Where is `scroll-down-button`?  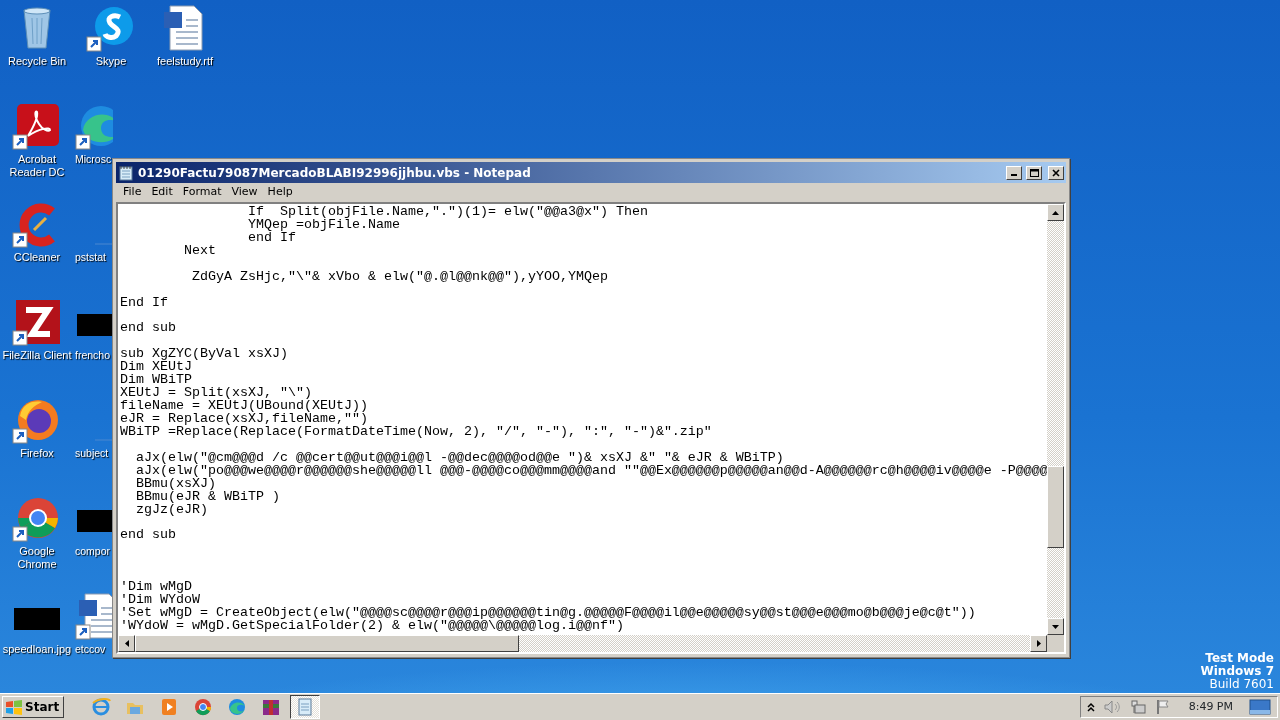 scroll-down-button is located at coordinates (1055, 626).